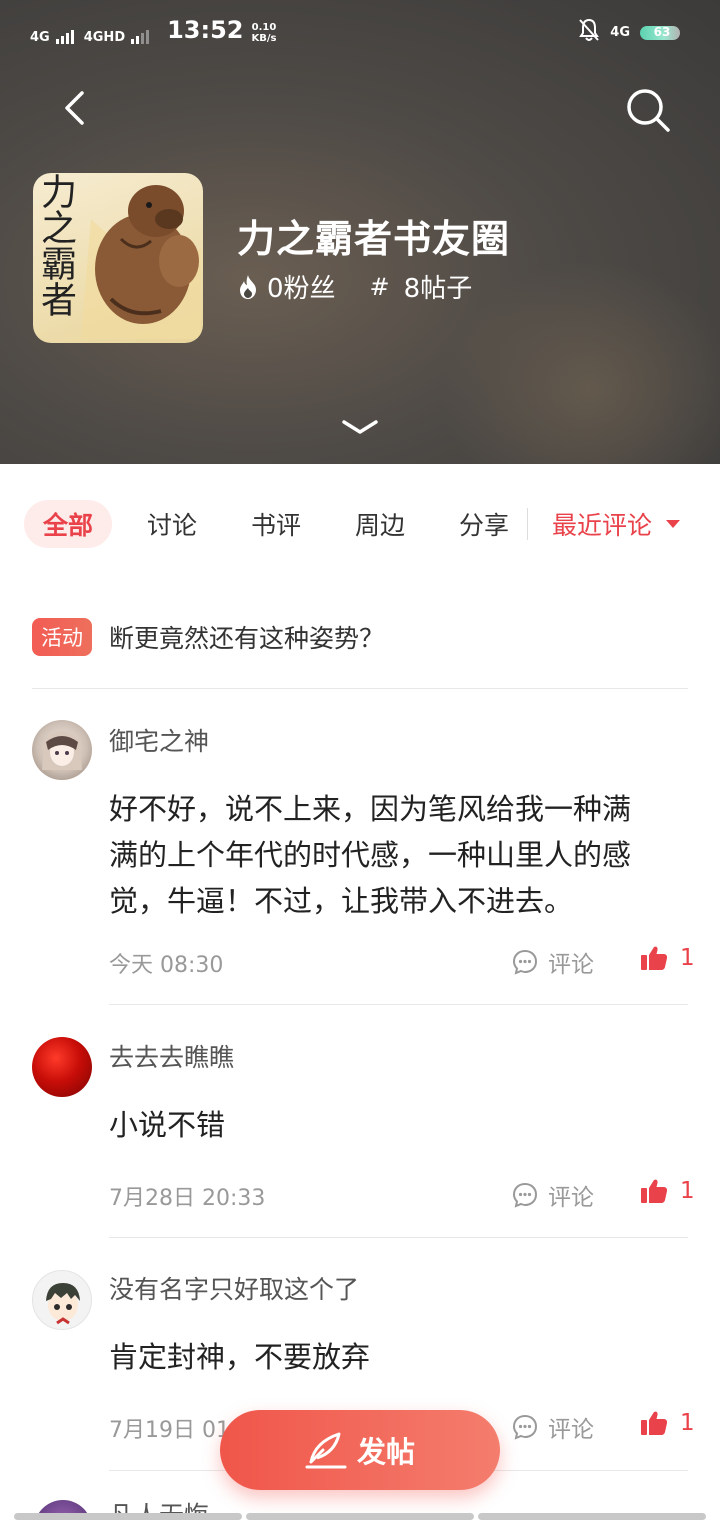  I want to click on fans-count: 0粉丝, so click(301, 289).